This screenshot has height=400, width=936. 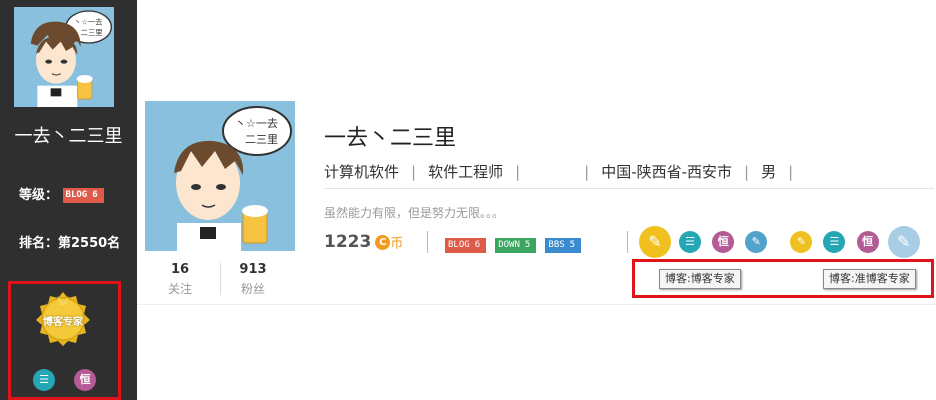 I want to click on sidebar: 丶☆一去 二三里 一去丶二三里 等级： BLOG 6 排名：第2550名 博客专家, so click(x=68, y=200).